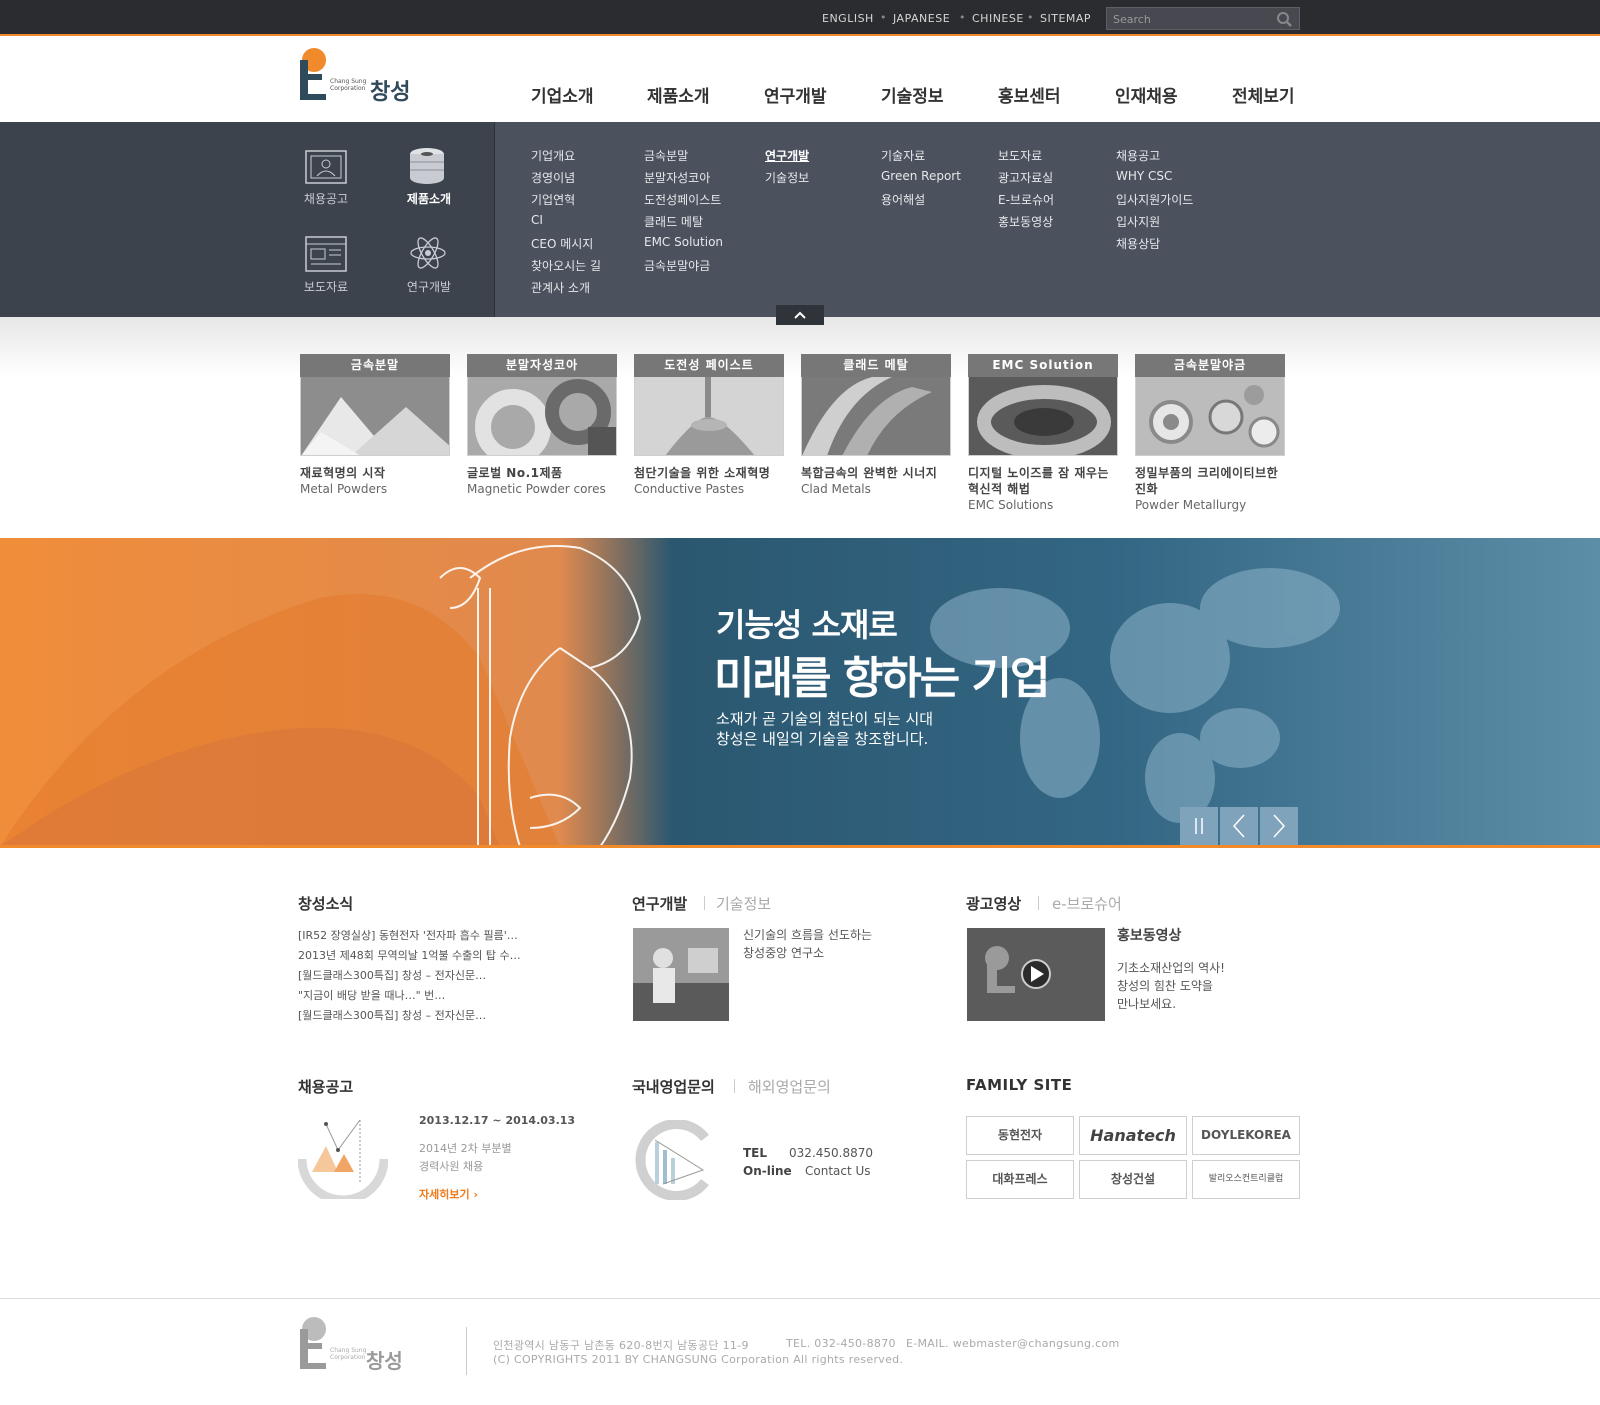 This screenshot has width=1600, height=1405. What do you see at coordinates (1279, 826) in the screenshot?
I see `banner-next-button` at bounding box center [1279, 826].